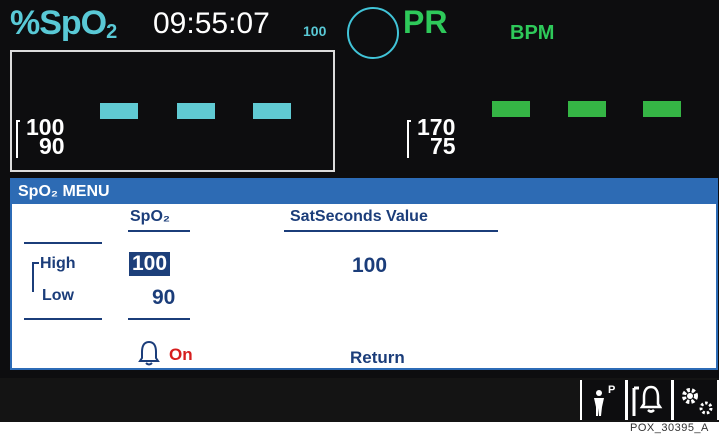 The width and height of the screenshot is (719, 437). Describe the element at coordinates (181, 355) in the screenshot. I see `alarm-state-toggle: On` at that location.